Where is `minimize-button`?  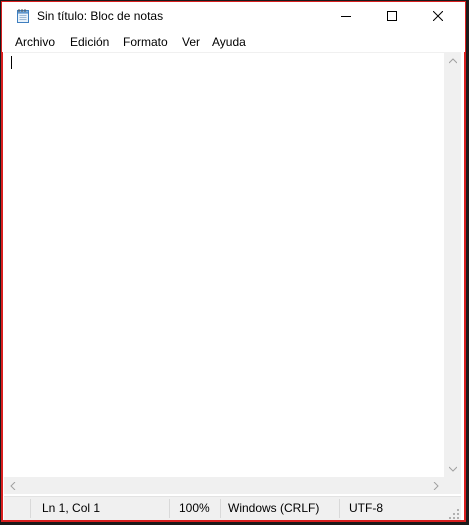
minimize-button is located at coordinates (346, 17).